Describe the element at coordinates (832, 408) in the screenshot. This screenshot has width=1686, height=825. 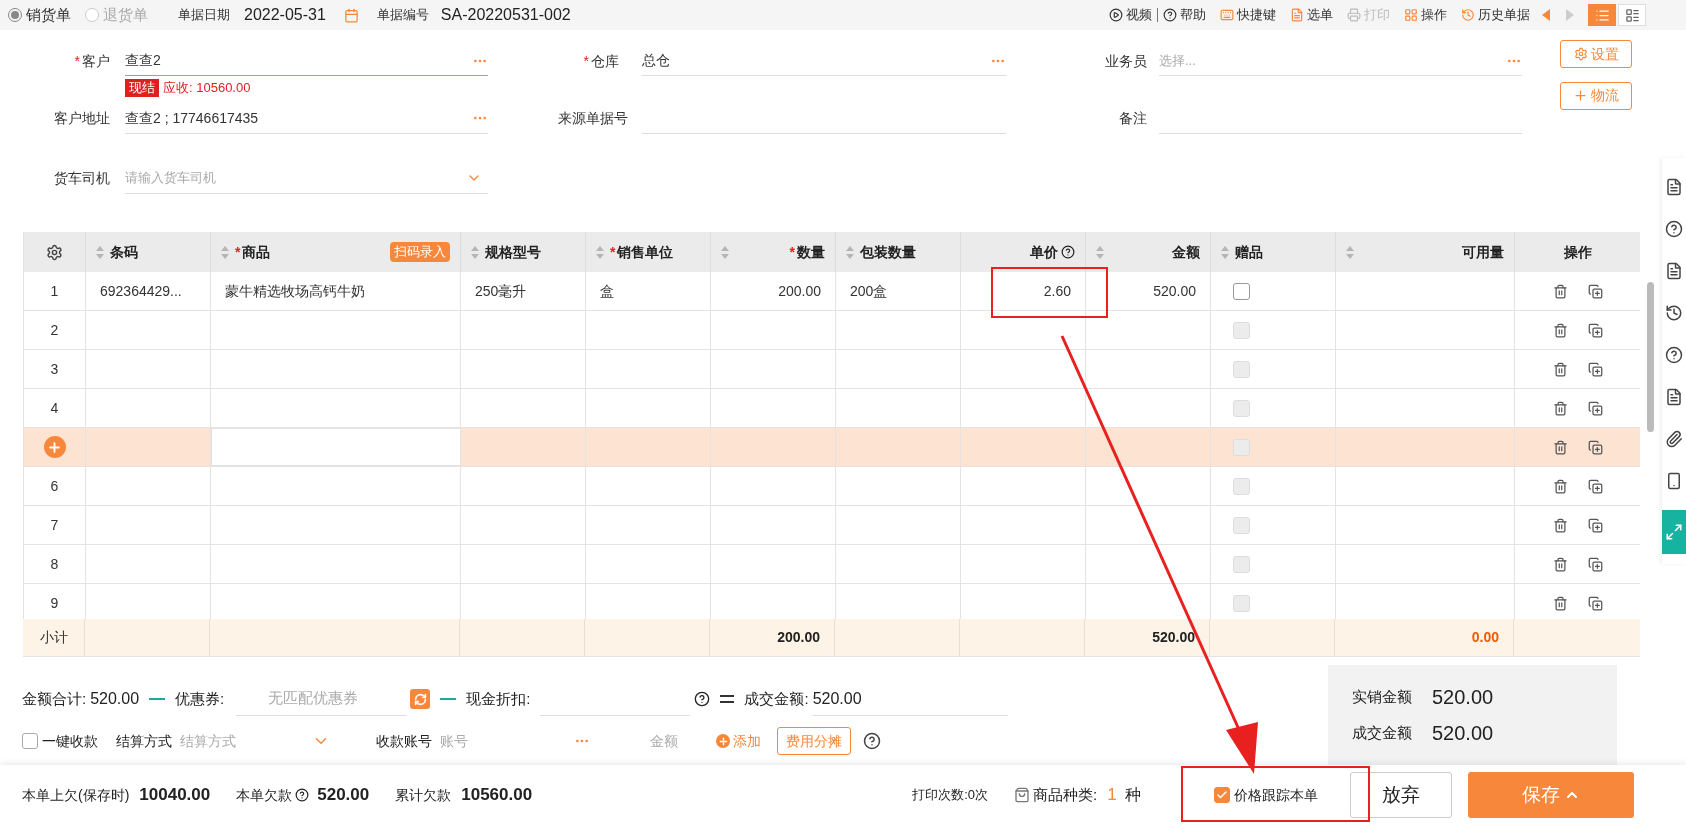
I see `table-row: 4` at that location.